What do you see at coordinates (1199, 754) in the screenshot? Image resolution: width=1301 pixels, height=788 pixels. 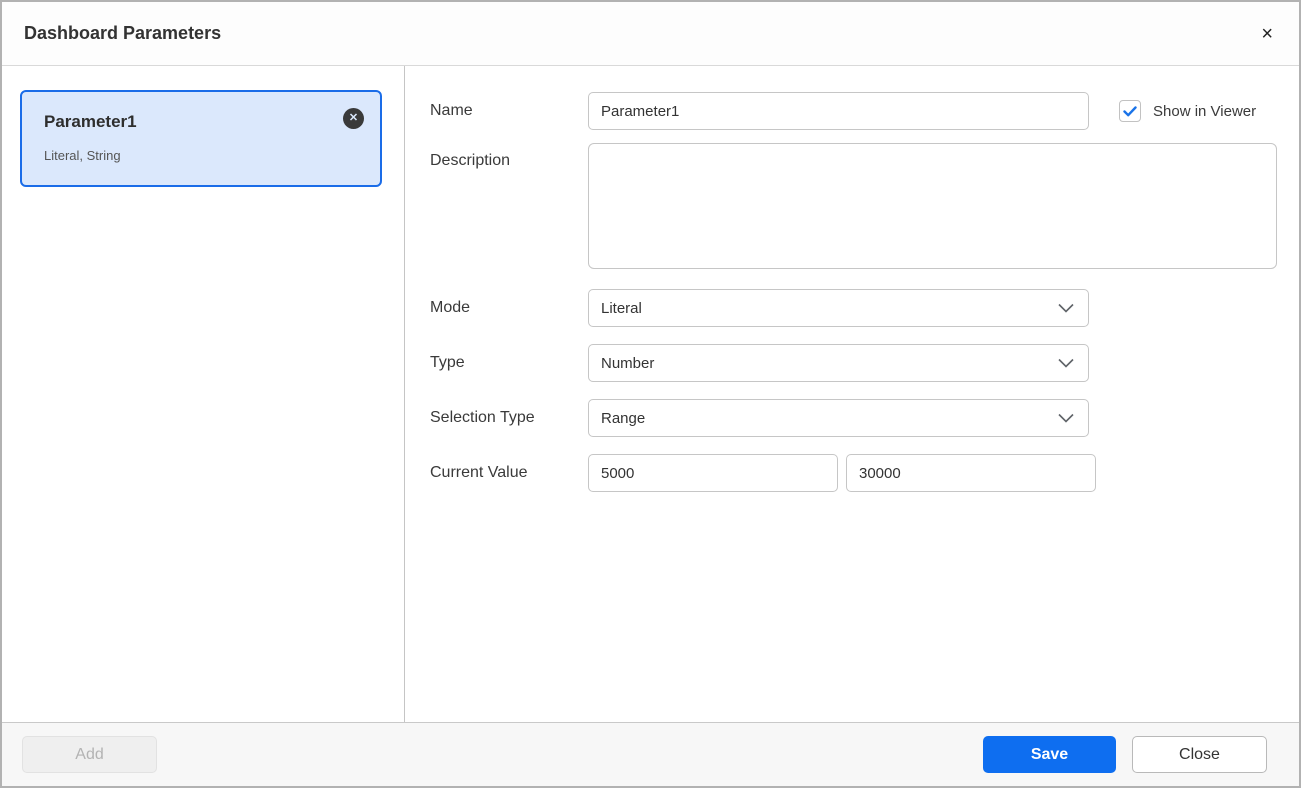 I see `close-button: Close` at bounding box center [1199, 754].